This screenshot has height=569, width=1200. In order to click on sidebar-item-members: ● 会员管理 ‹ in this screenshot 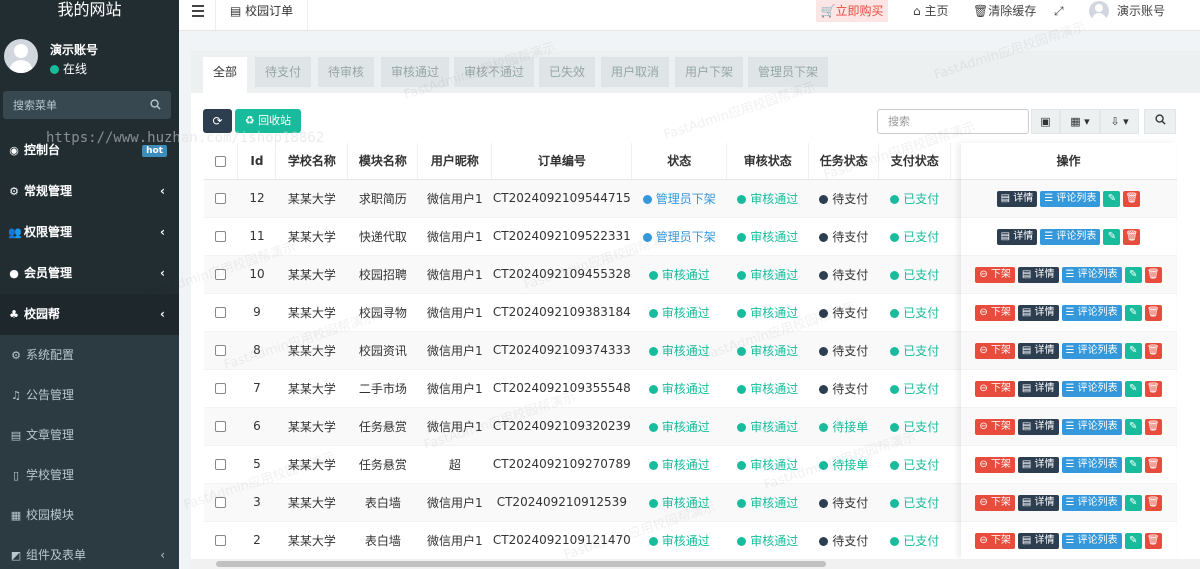, I will do `click(89, 273)`.